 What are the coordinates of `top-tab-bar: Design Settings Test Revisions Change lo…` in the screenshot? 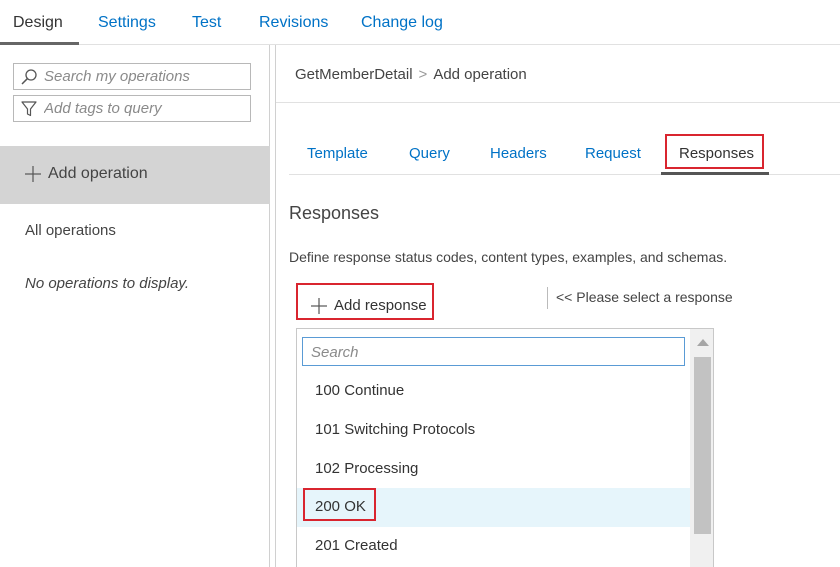 It's located at (420, 22).